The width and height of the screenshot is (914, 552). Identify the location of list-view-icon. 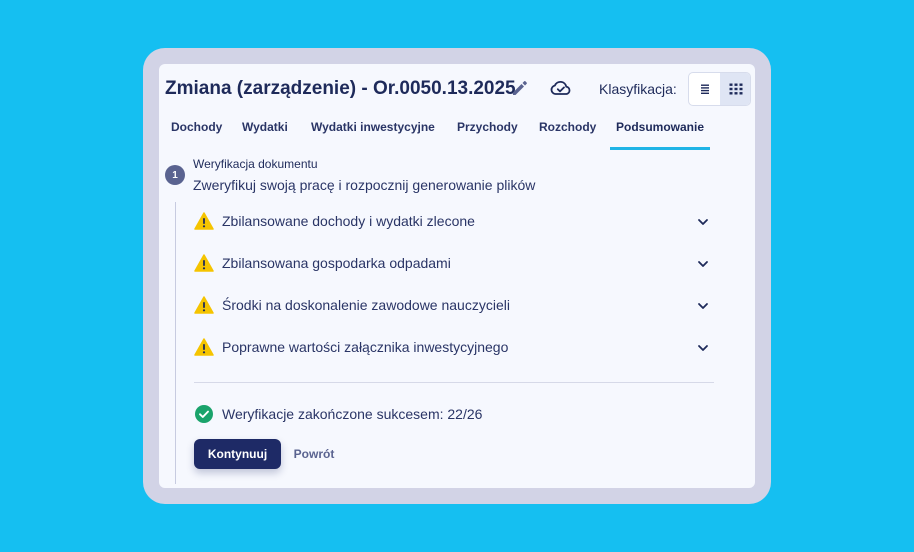
(704, 89).